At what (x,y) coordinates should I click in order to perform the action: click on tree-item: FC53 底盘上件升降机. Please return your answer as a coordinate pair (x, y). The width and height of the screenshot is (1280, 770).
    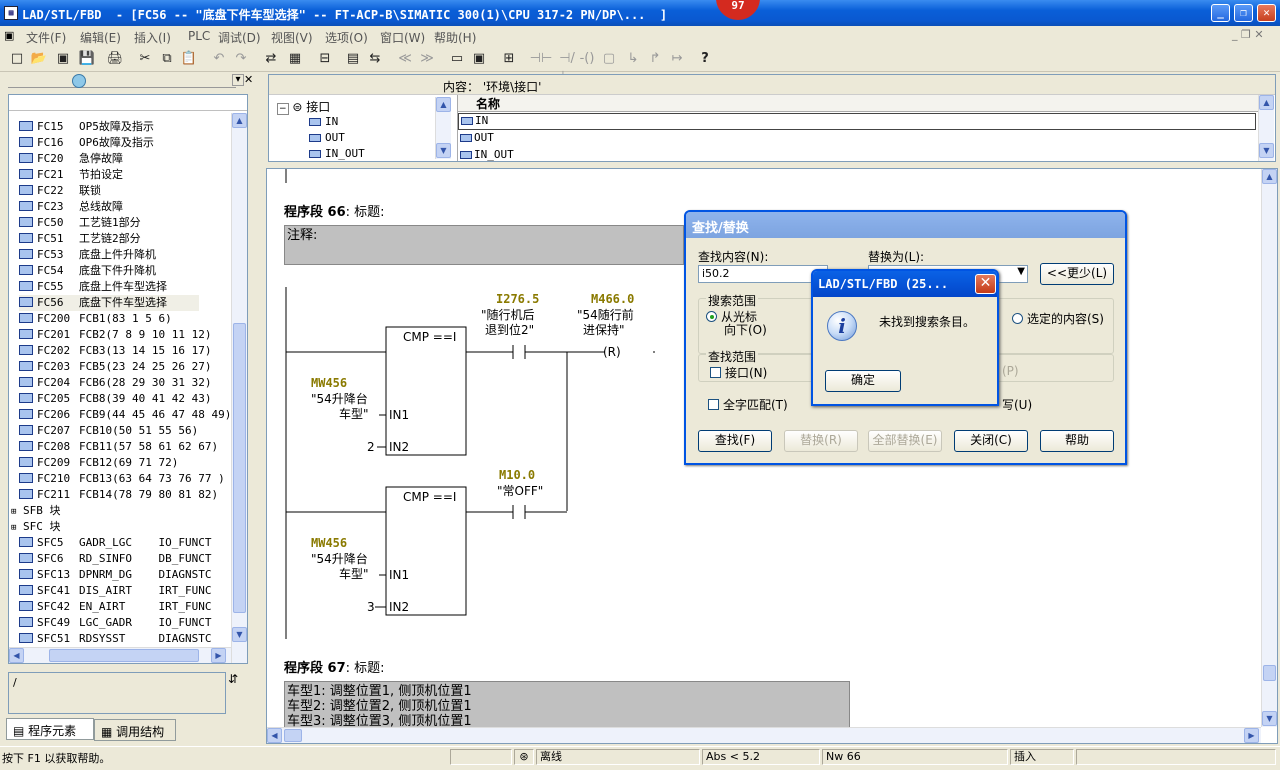
    Looking at the image, I should click on (109, 255).